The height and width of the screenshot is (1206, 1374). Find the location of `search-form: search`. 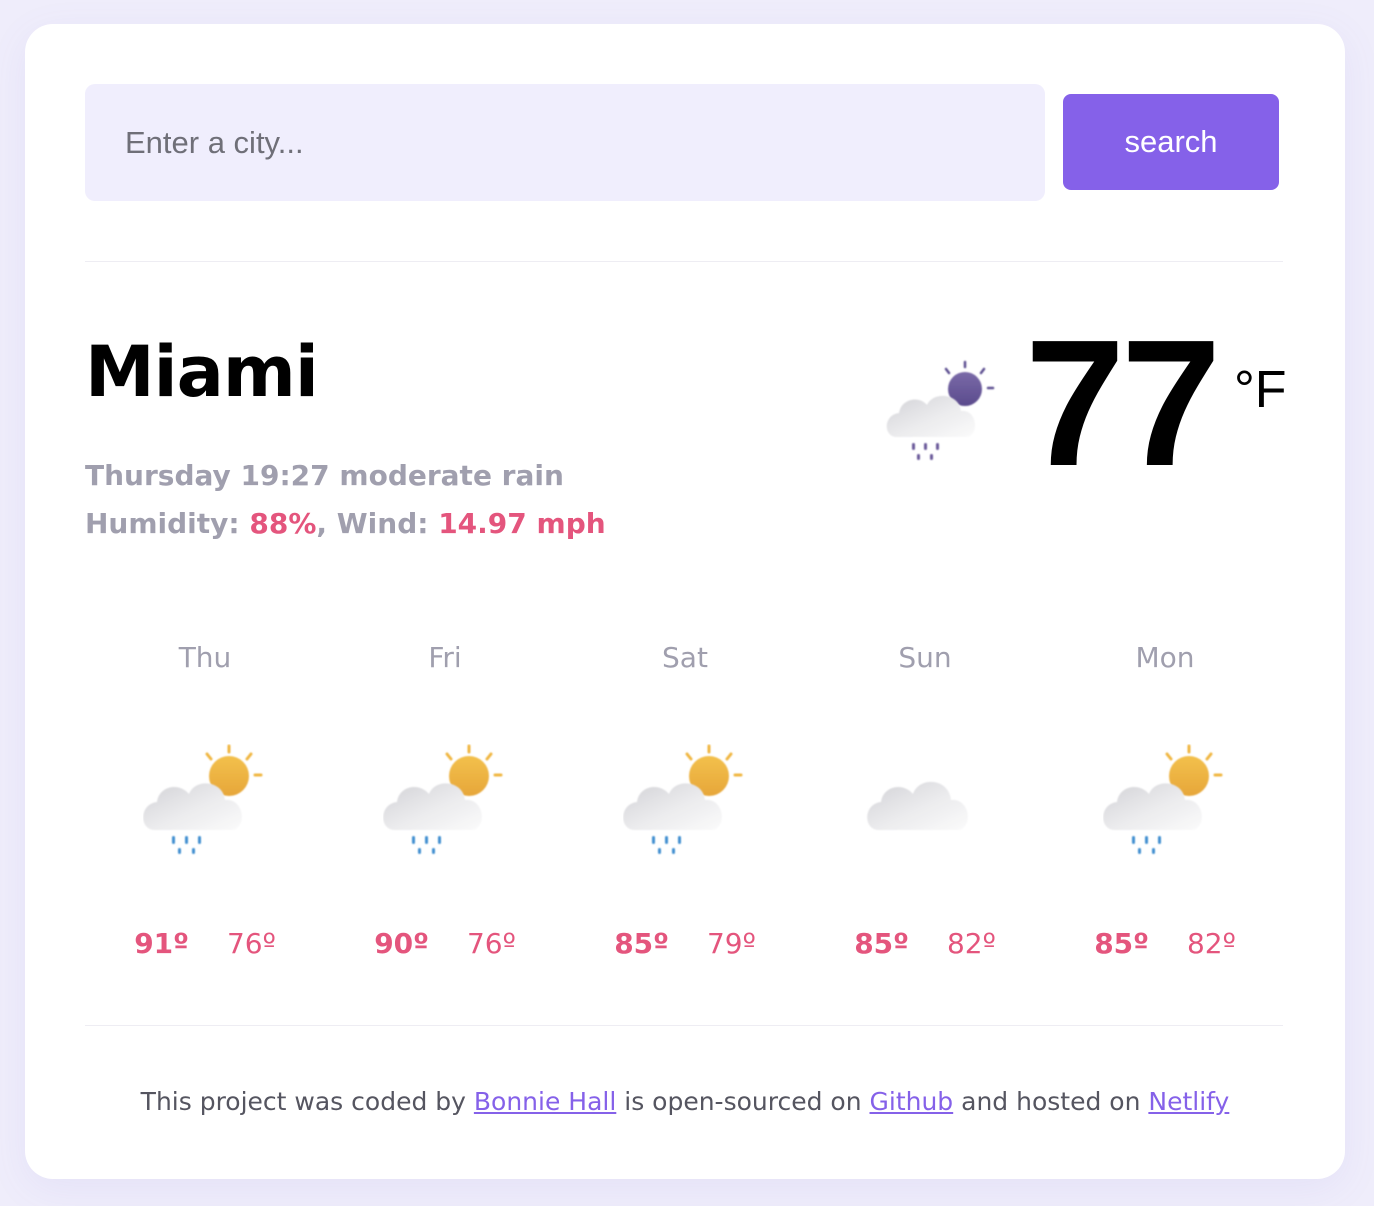

search-form: search is located at coordinates (682, 142).